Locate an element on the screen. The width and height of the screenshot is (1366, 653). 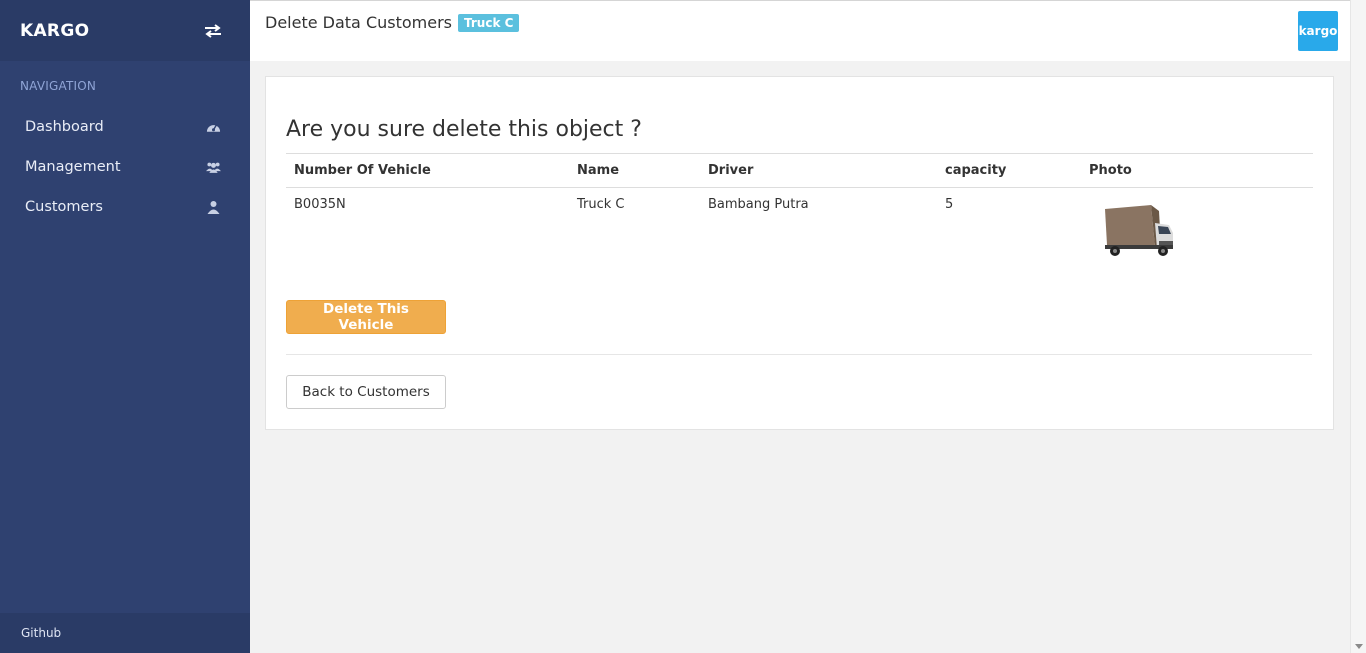
delete-vehicle-button: Delete This Vehicle is located at coordinates (366, 317).